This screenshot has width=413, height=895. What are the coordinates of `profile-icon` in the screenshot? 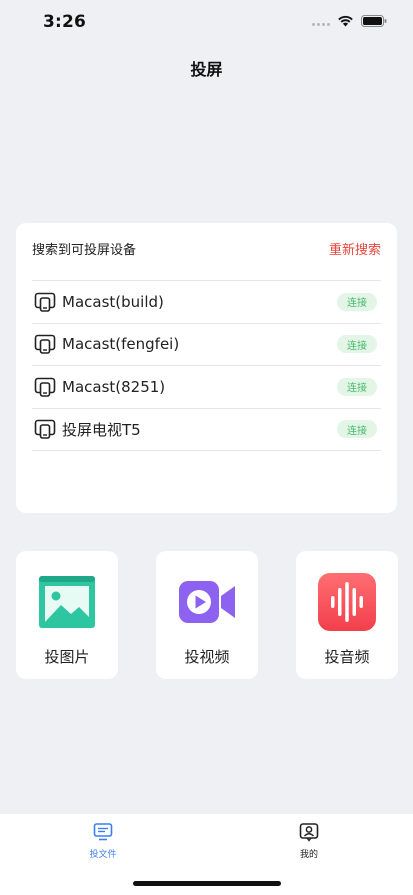 It's located at (309, 832).